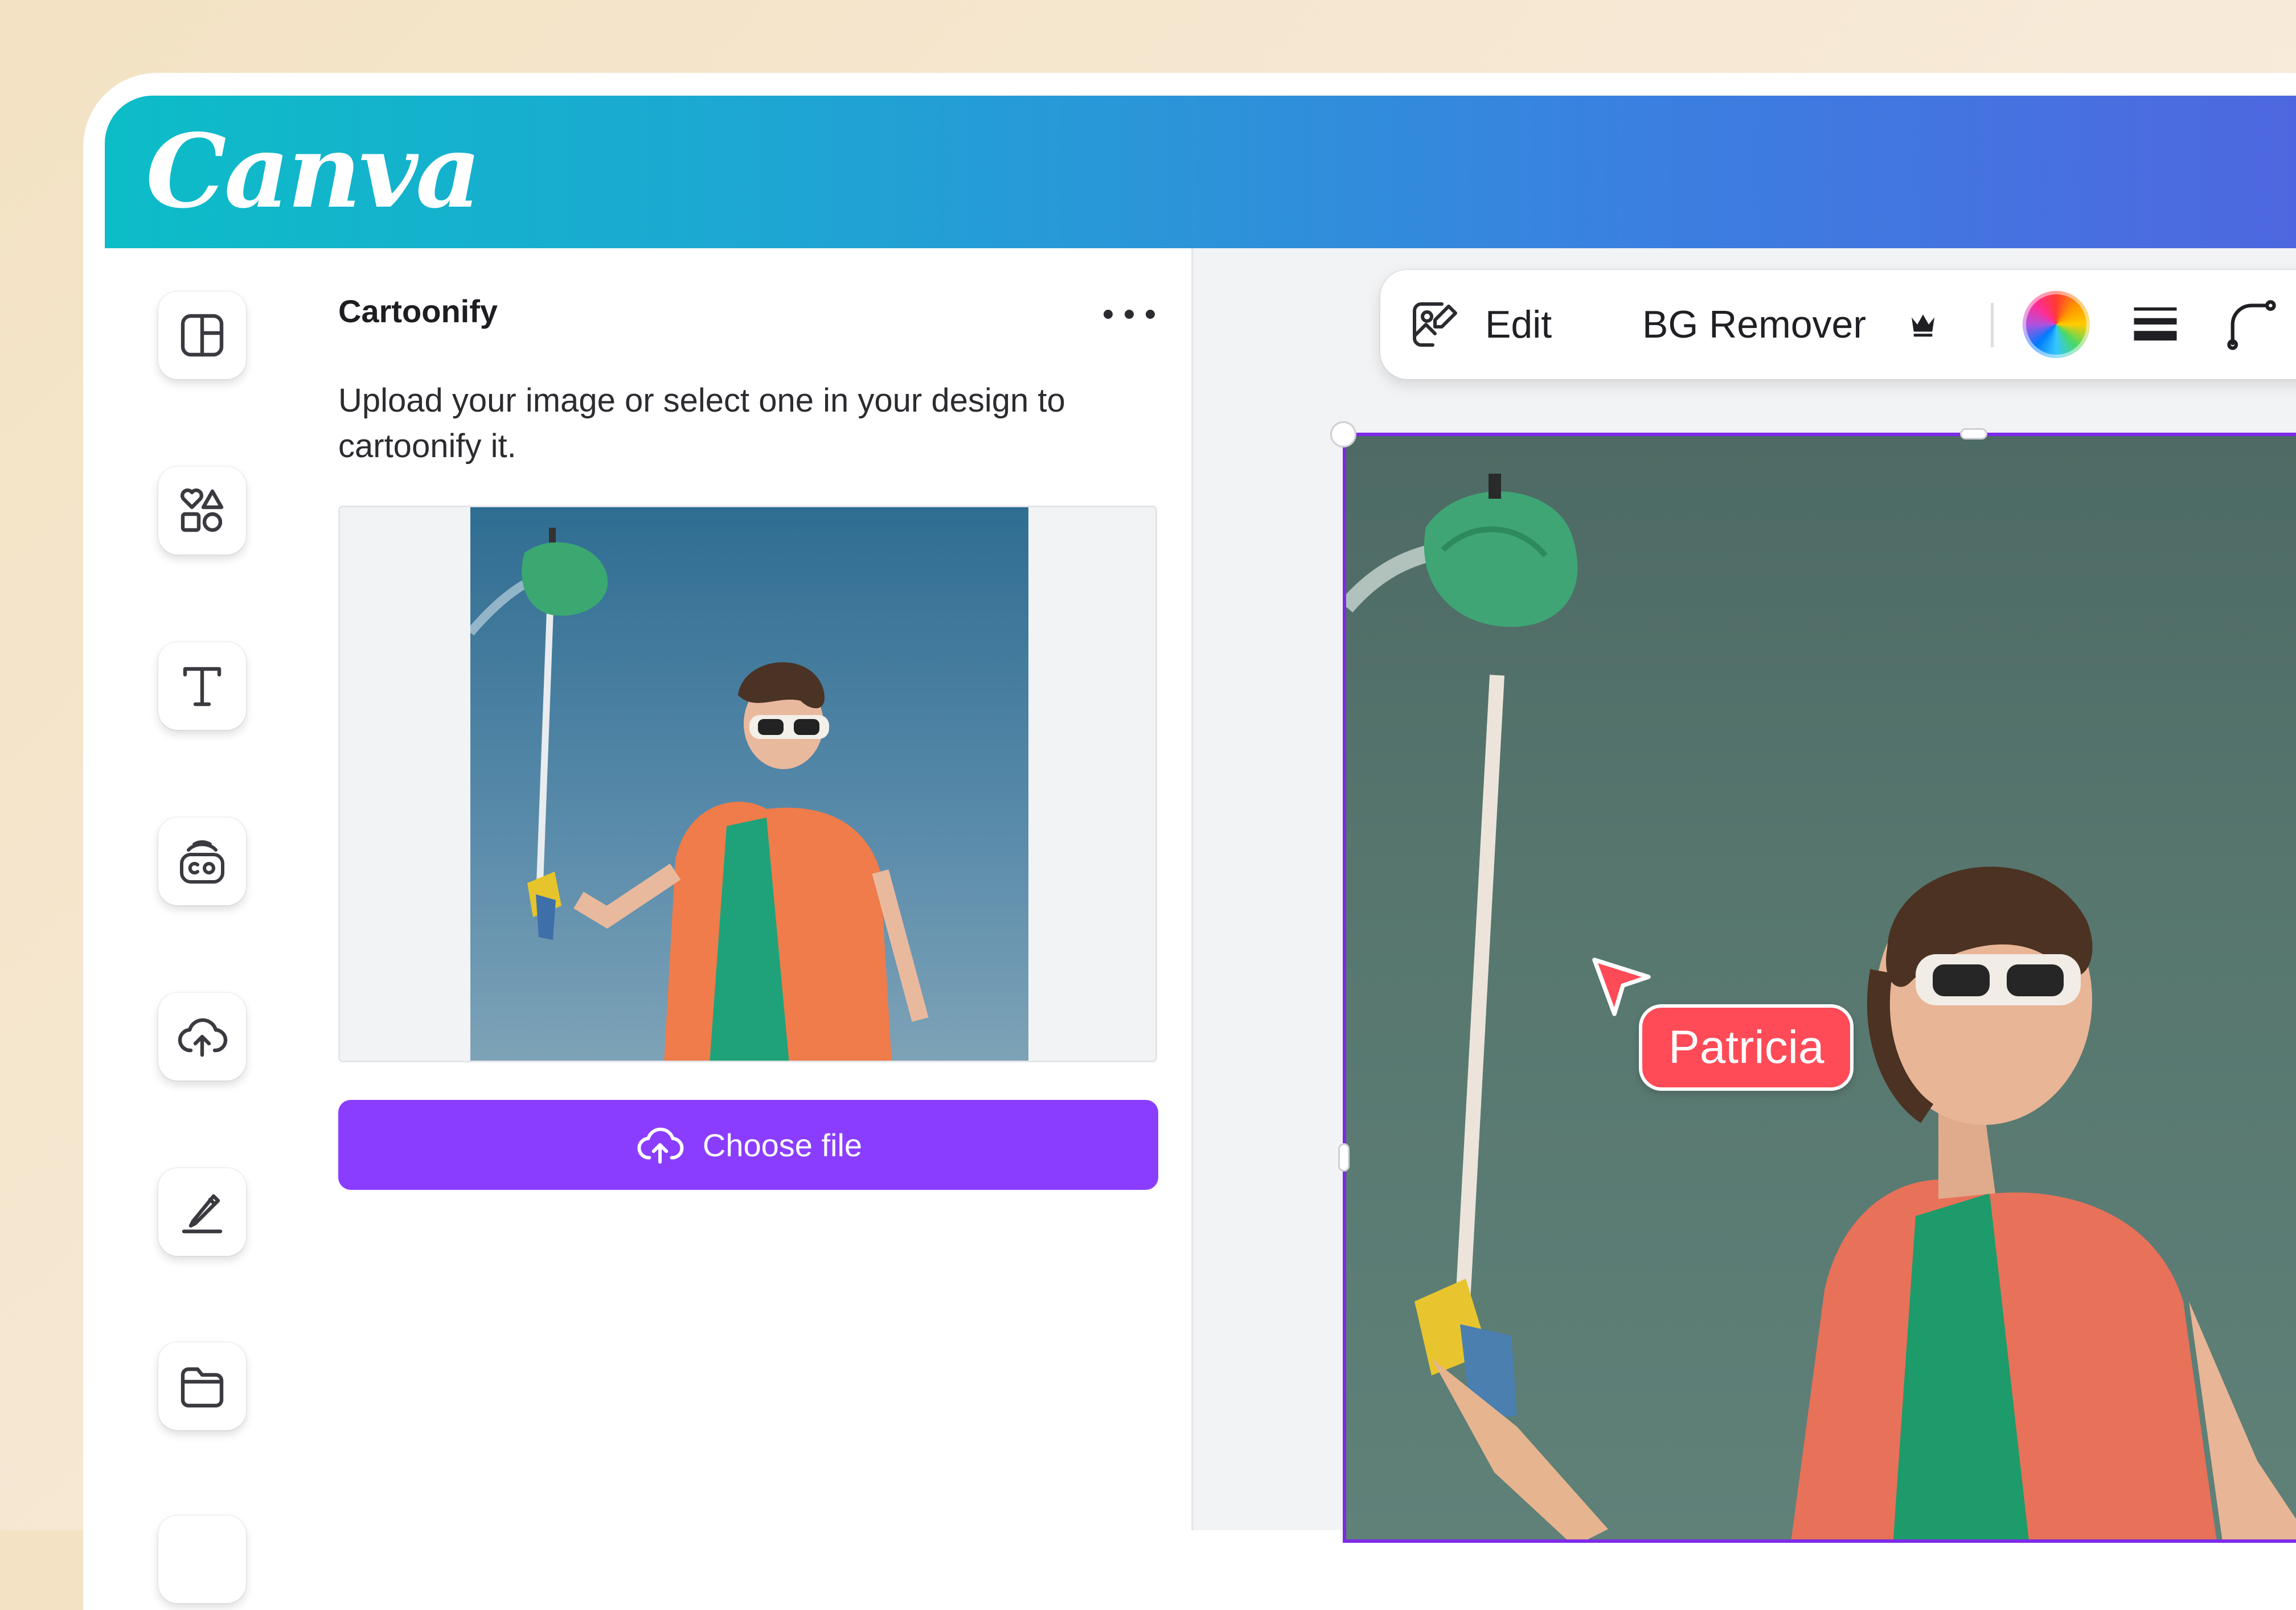 The width and height of the screenshot is (2296, 1610). Describe the element at coordinates (1344, 1157) in the screenshot. I see `resize-handle-left` at that location.